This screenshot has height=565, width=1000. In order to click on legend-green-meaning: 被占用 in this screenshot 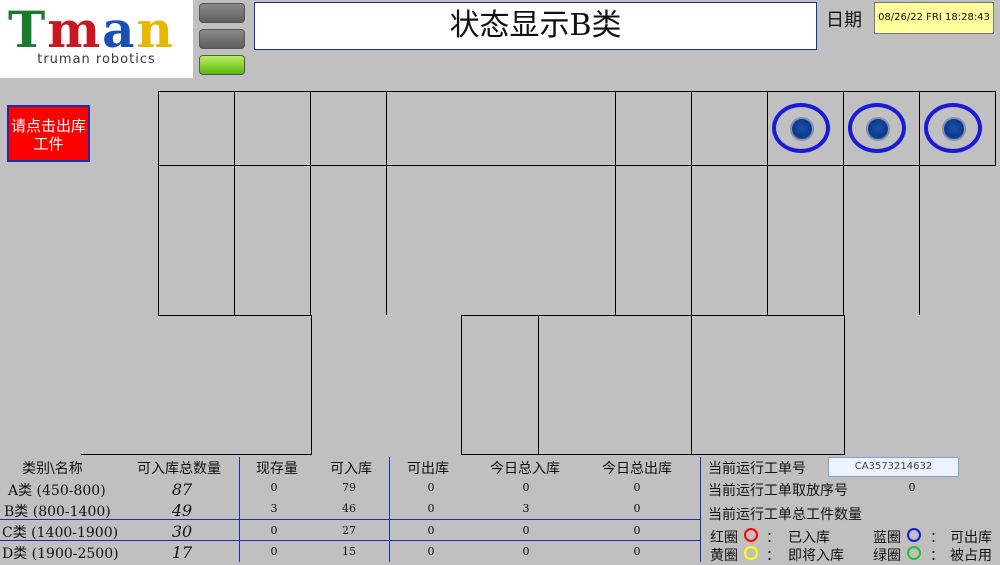, I will do `click(971, 556)`.